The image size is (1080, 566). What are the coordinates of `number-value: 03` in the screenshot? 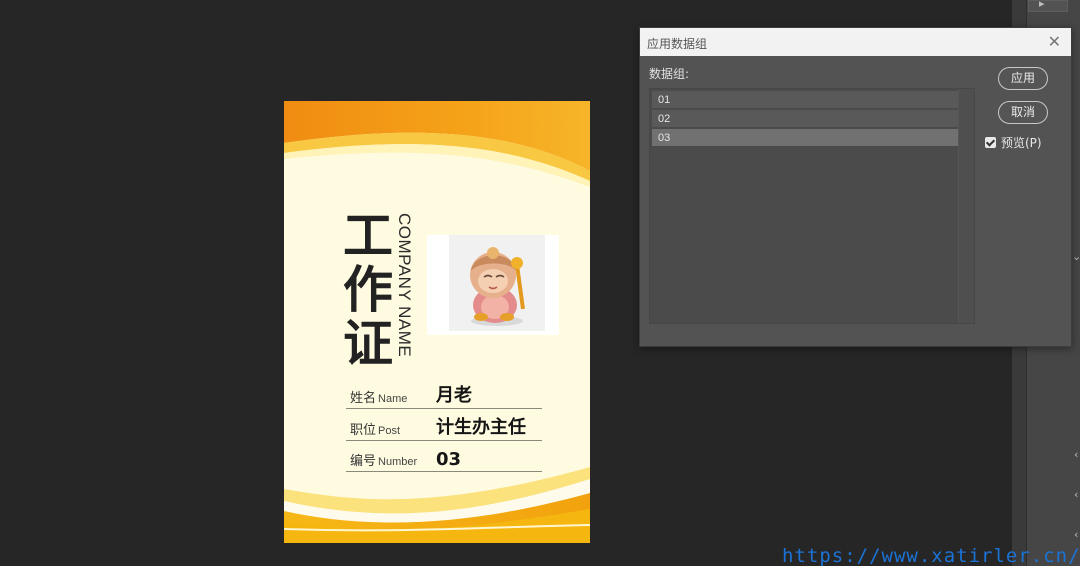 It's located at (449, 459).